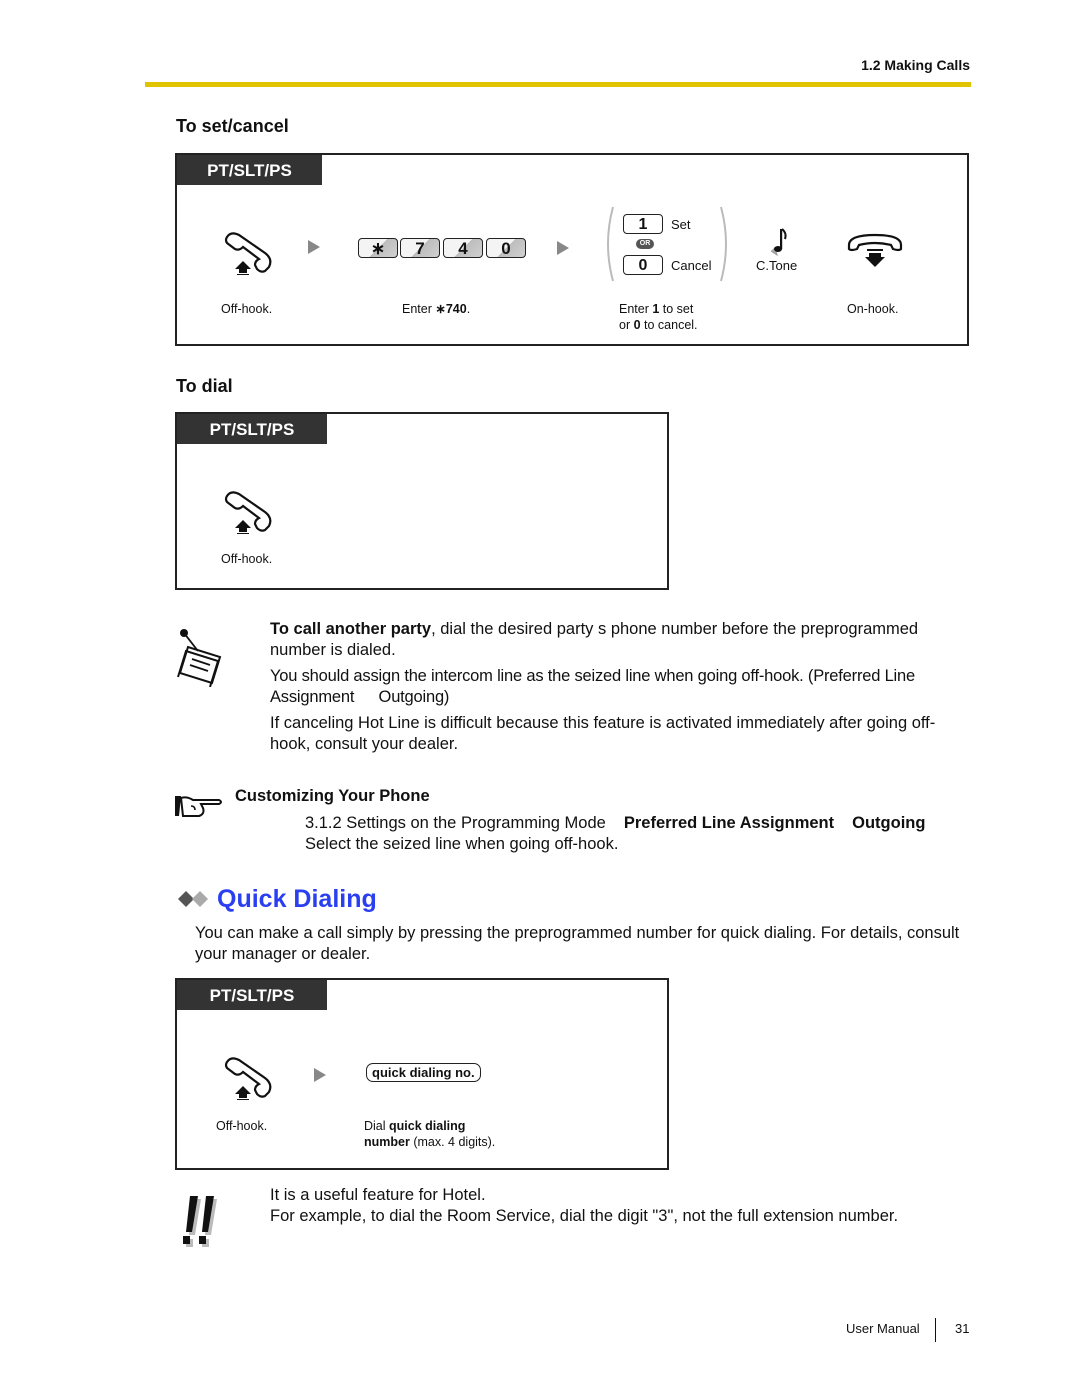  I want to click on key-4: 4, so click(463, 248).